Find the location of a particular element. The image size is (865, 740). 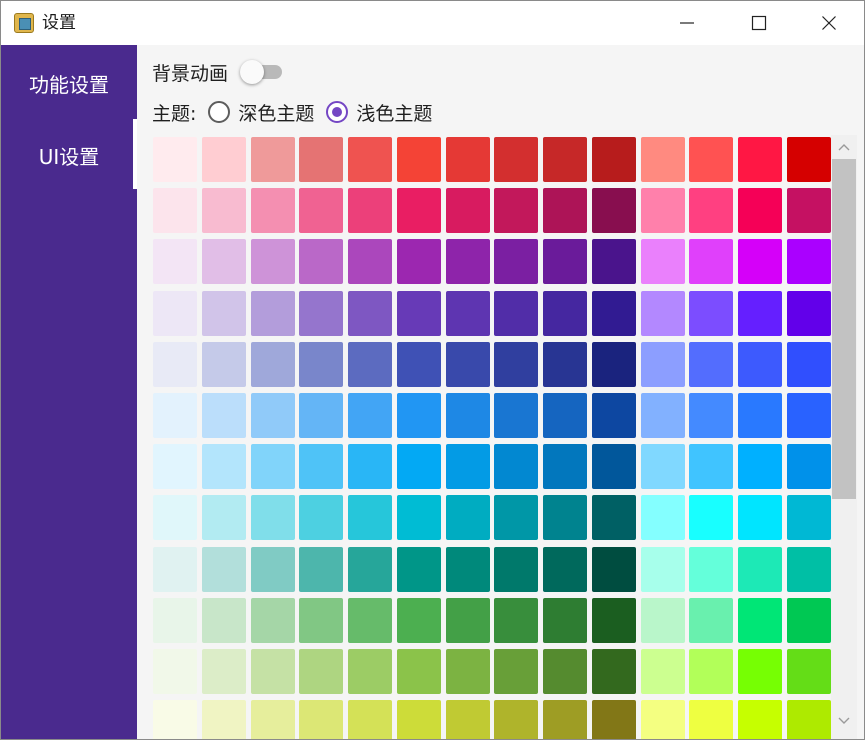

scroll-down-button is located at coordinates (844, 721).